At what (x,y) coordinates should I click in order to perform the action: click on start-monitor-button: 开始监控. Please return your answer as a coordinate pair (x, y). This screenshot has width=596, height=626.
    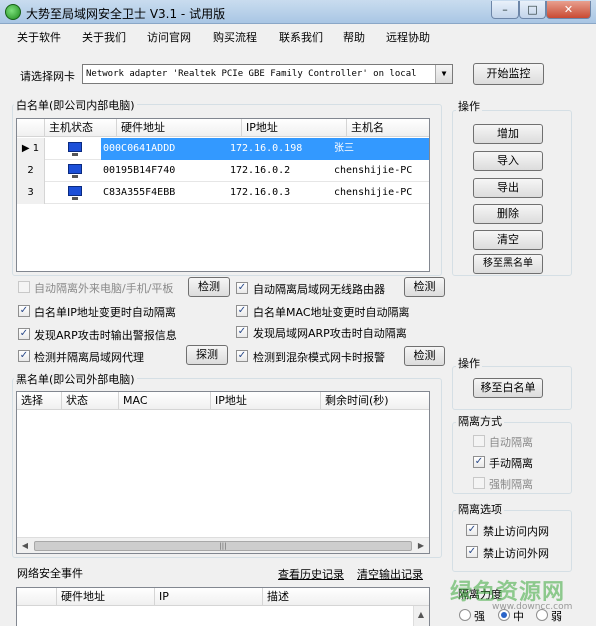
    Looking at the image, I should click on (508, 74).